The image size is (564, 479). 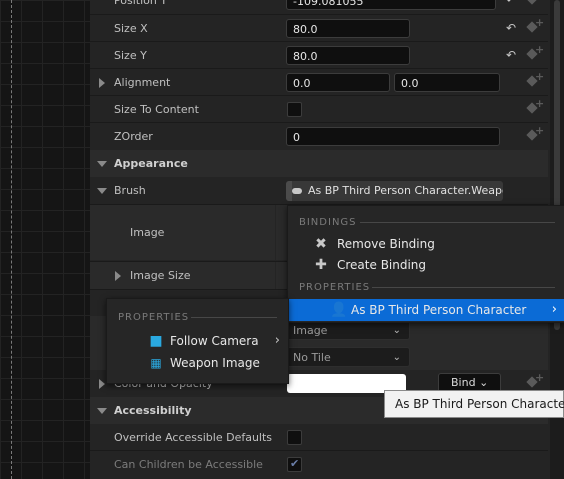 What do you see at coordinates (11, 239) in the screenshot?
I see `canvas-dashed-guide` at bounding box center [11, 239].